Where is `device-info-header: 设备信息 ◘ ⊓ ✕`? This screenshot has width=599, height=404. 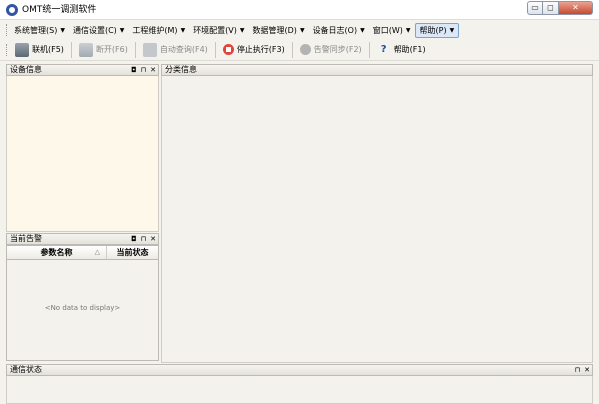 device-info-header: 设备信息 ◘ ⊓ ✕ is located at coordinates (82, 70).